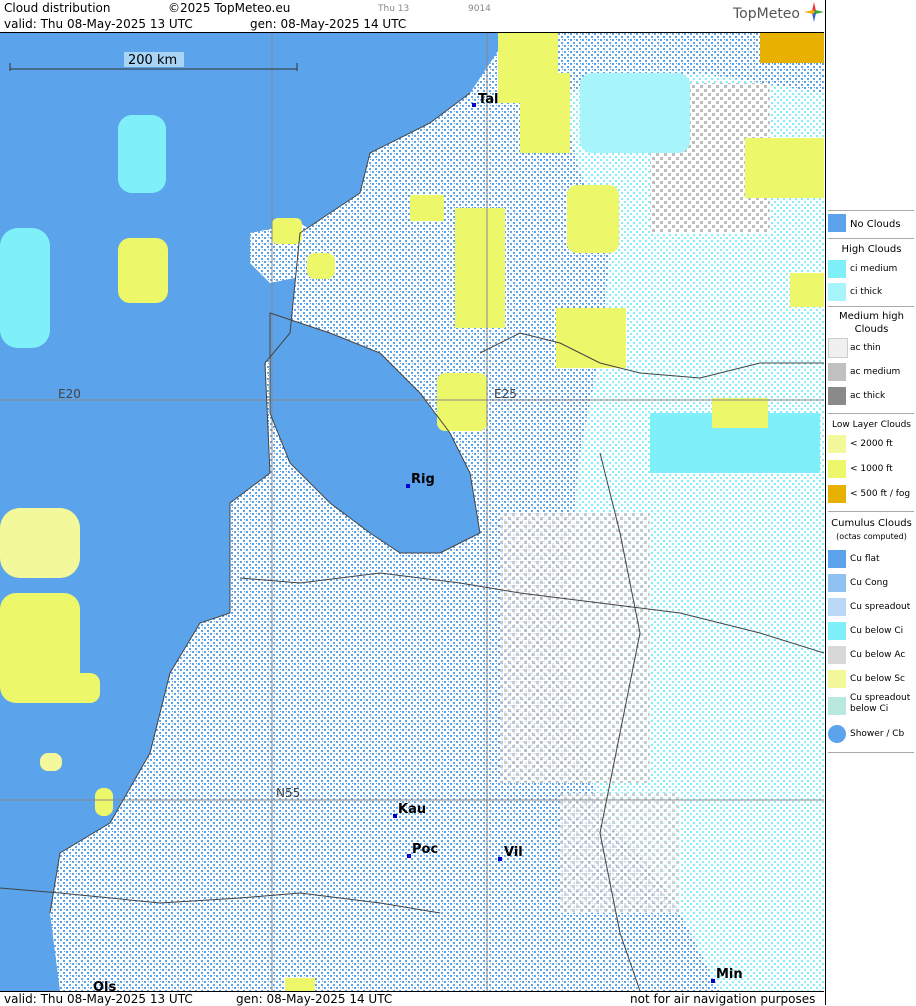  I want to click on legend-high-title: High Clouds, so click(871, 249).